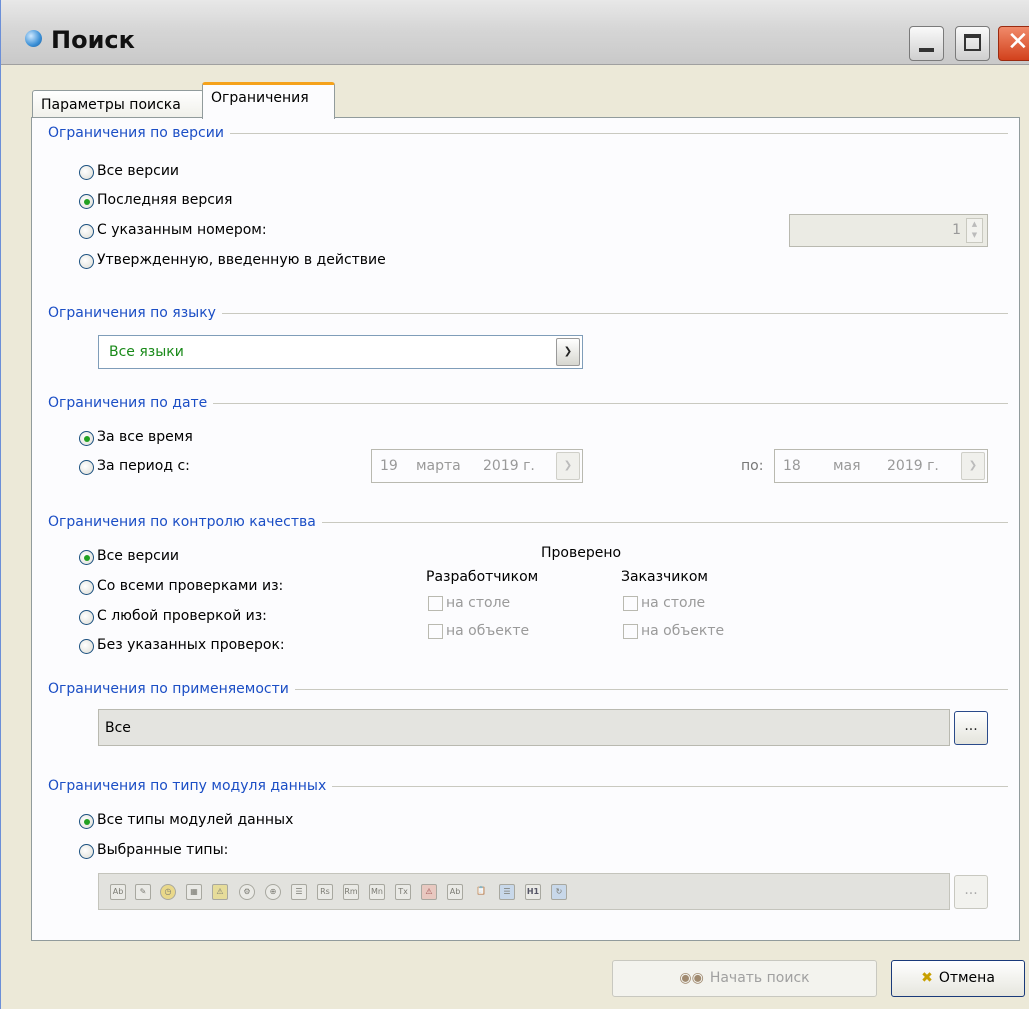 This screenshot has height=1009, width=1029. What do you see at coordinates (135, 313) in the screenshot?
I see `language-section-title: Ограничения по языку` at bounding box center [135, 313].